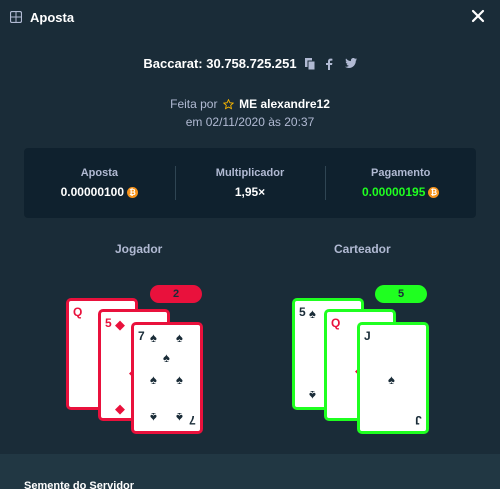 The width and height of the screenshot is (500, 489). I want to click on game-id-row: Baccarat: 30.758.725.251, so click(250, 63).